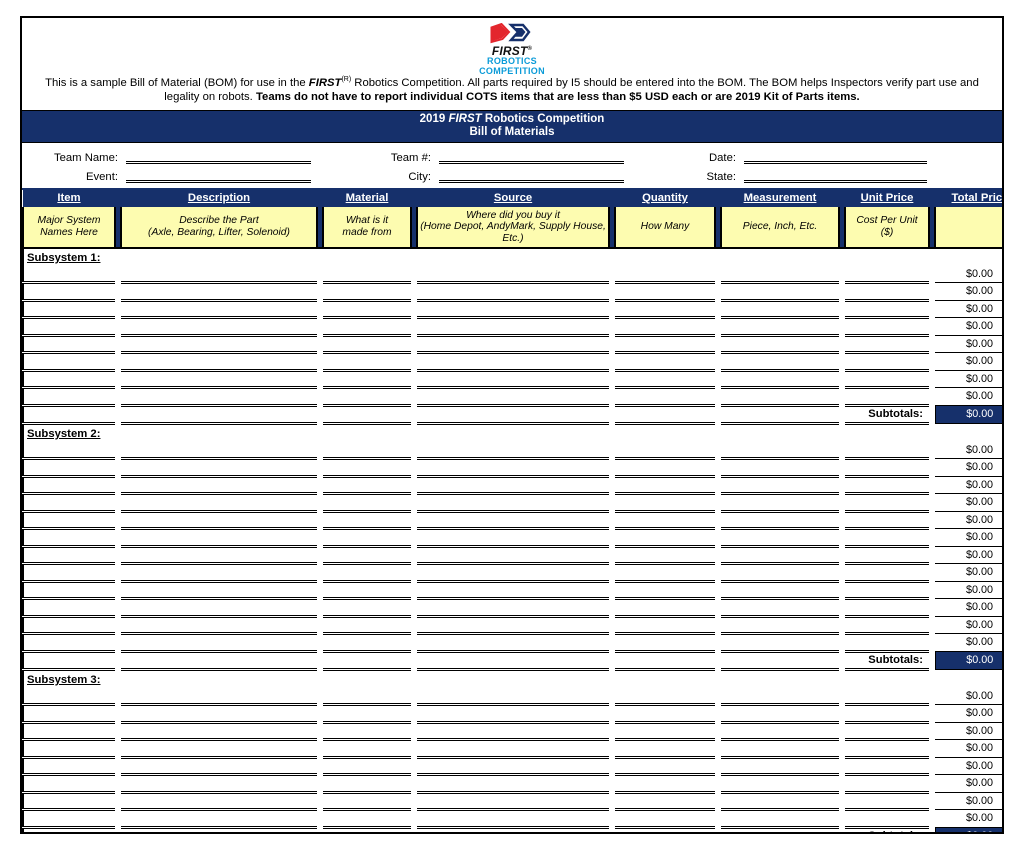 The image size is (1024, 850). What do you see at coordinates (68, 433) in the screenshot?
I see `subsystem-label-2: Subsystem 2:` at bounding box center [68, 433].